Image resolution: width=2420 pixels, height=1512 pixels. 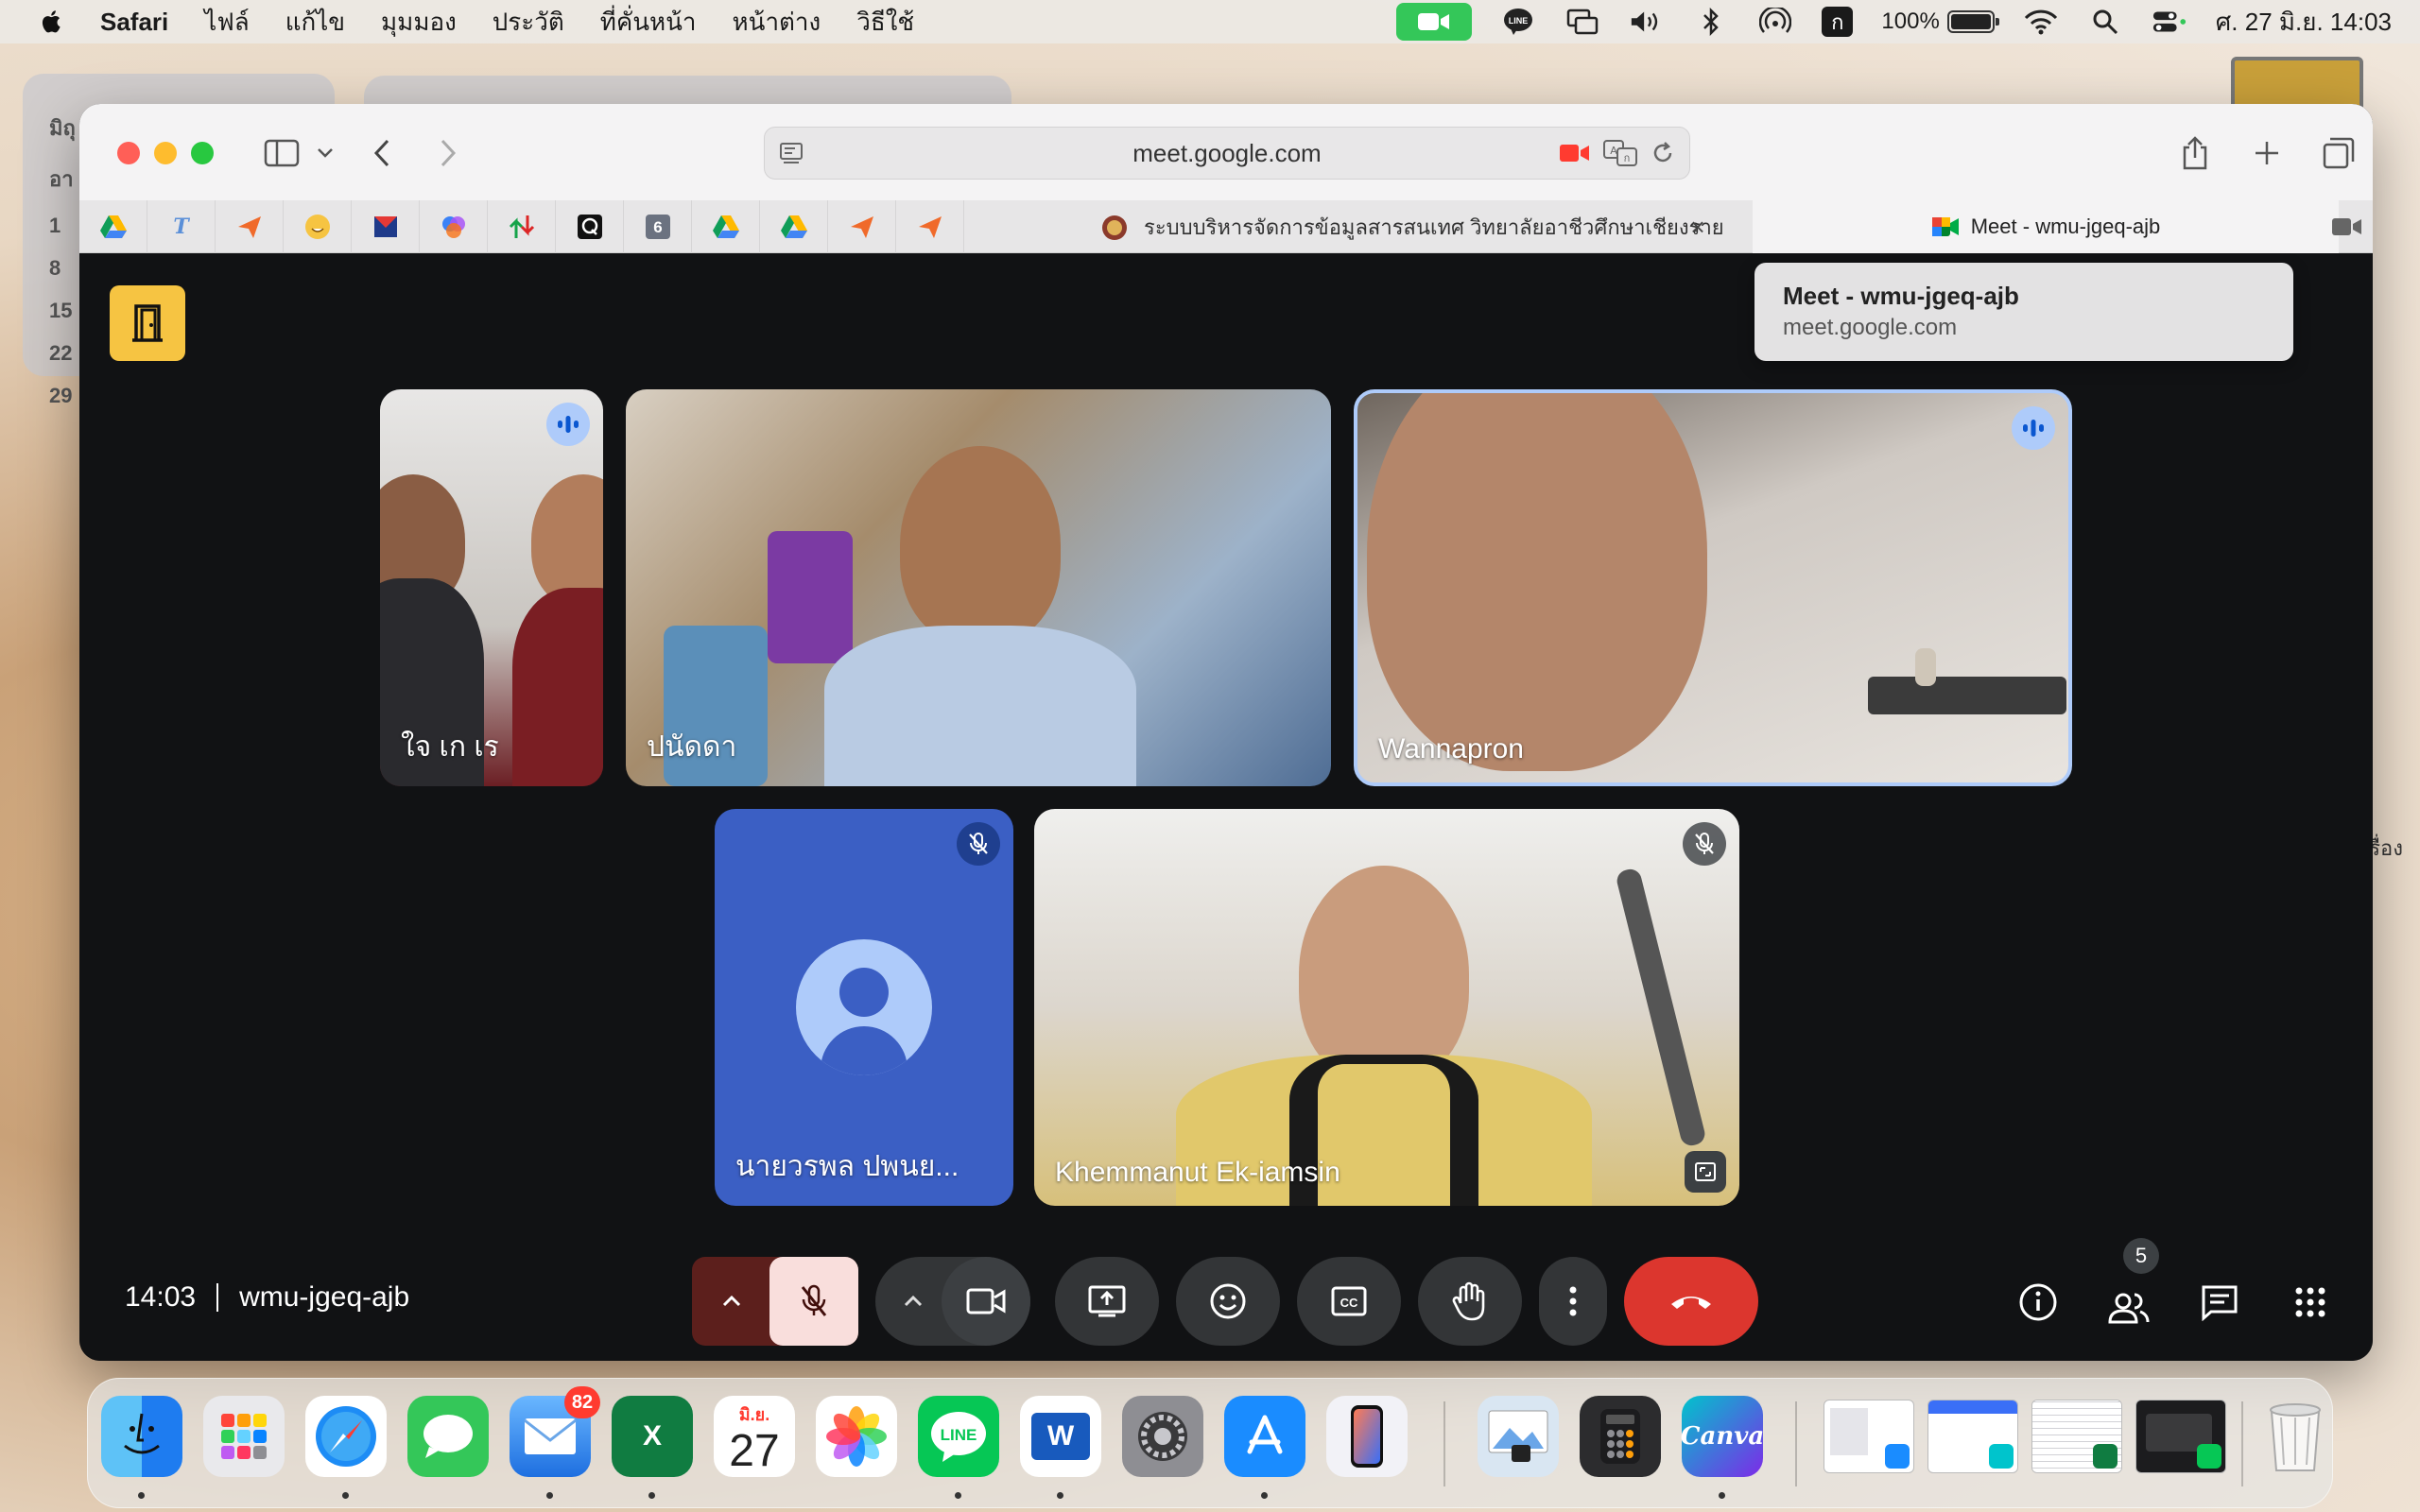 What do you see at coordinates (2195, 153) in the screenshot?
I see `share-icon` at bounding box center [2195, 153].